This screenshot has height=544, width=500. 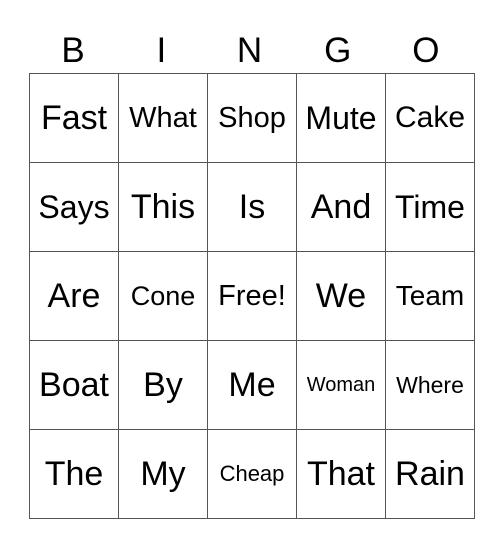 I want to click on bingo-cell: Team, so click(x=430, y=296).